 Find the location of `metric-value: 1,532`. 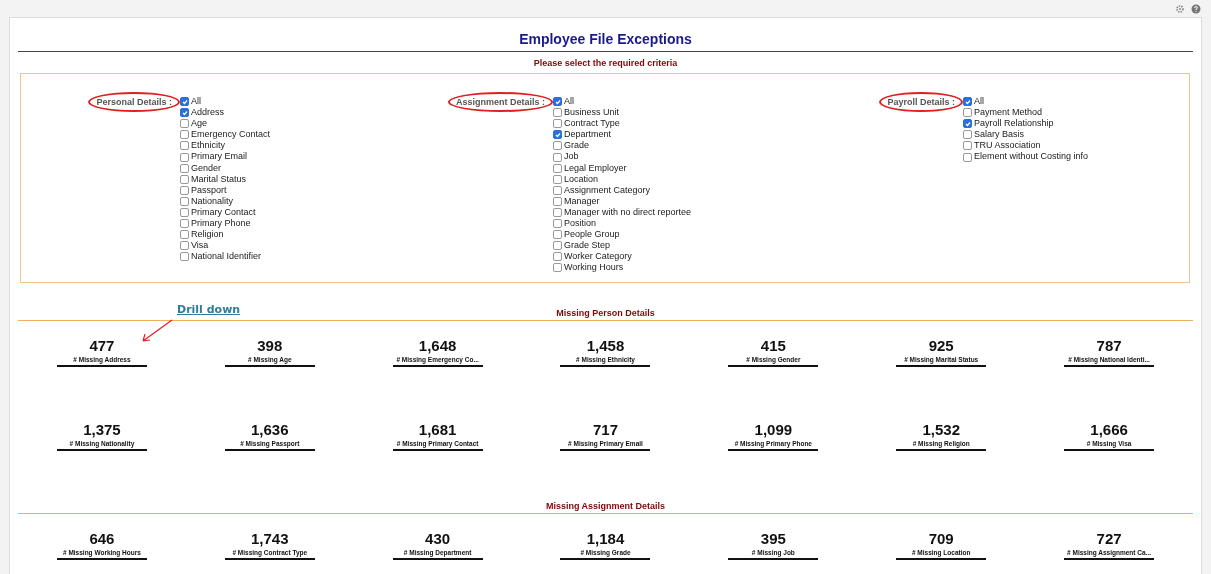

metric-value: 1,532 is located at coordinates (941, 429).